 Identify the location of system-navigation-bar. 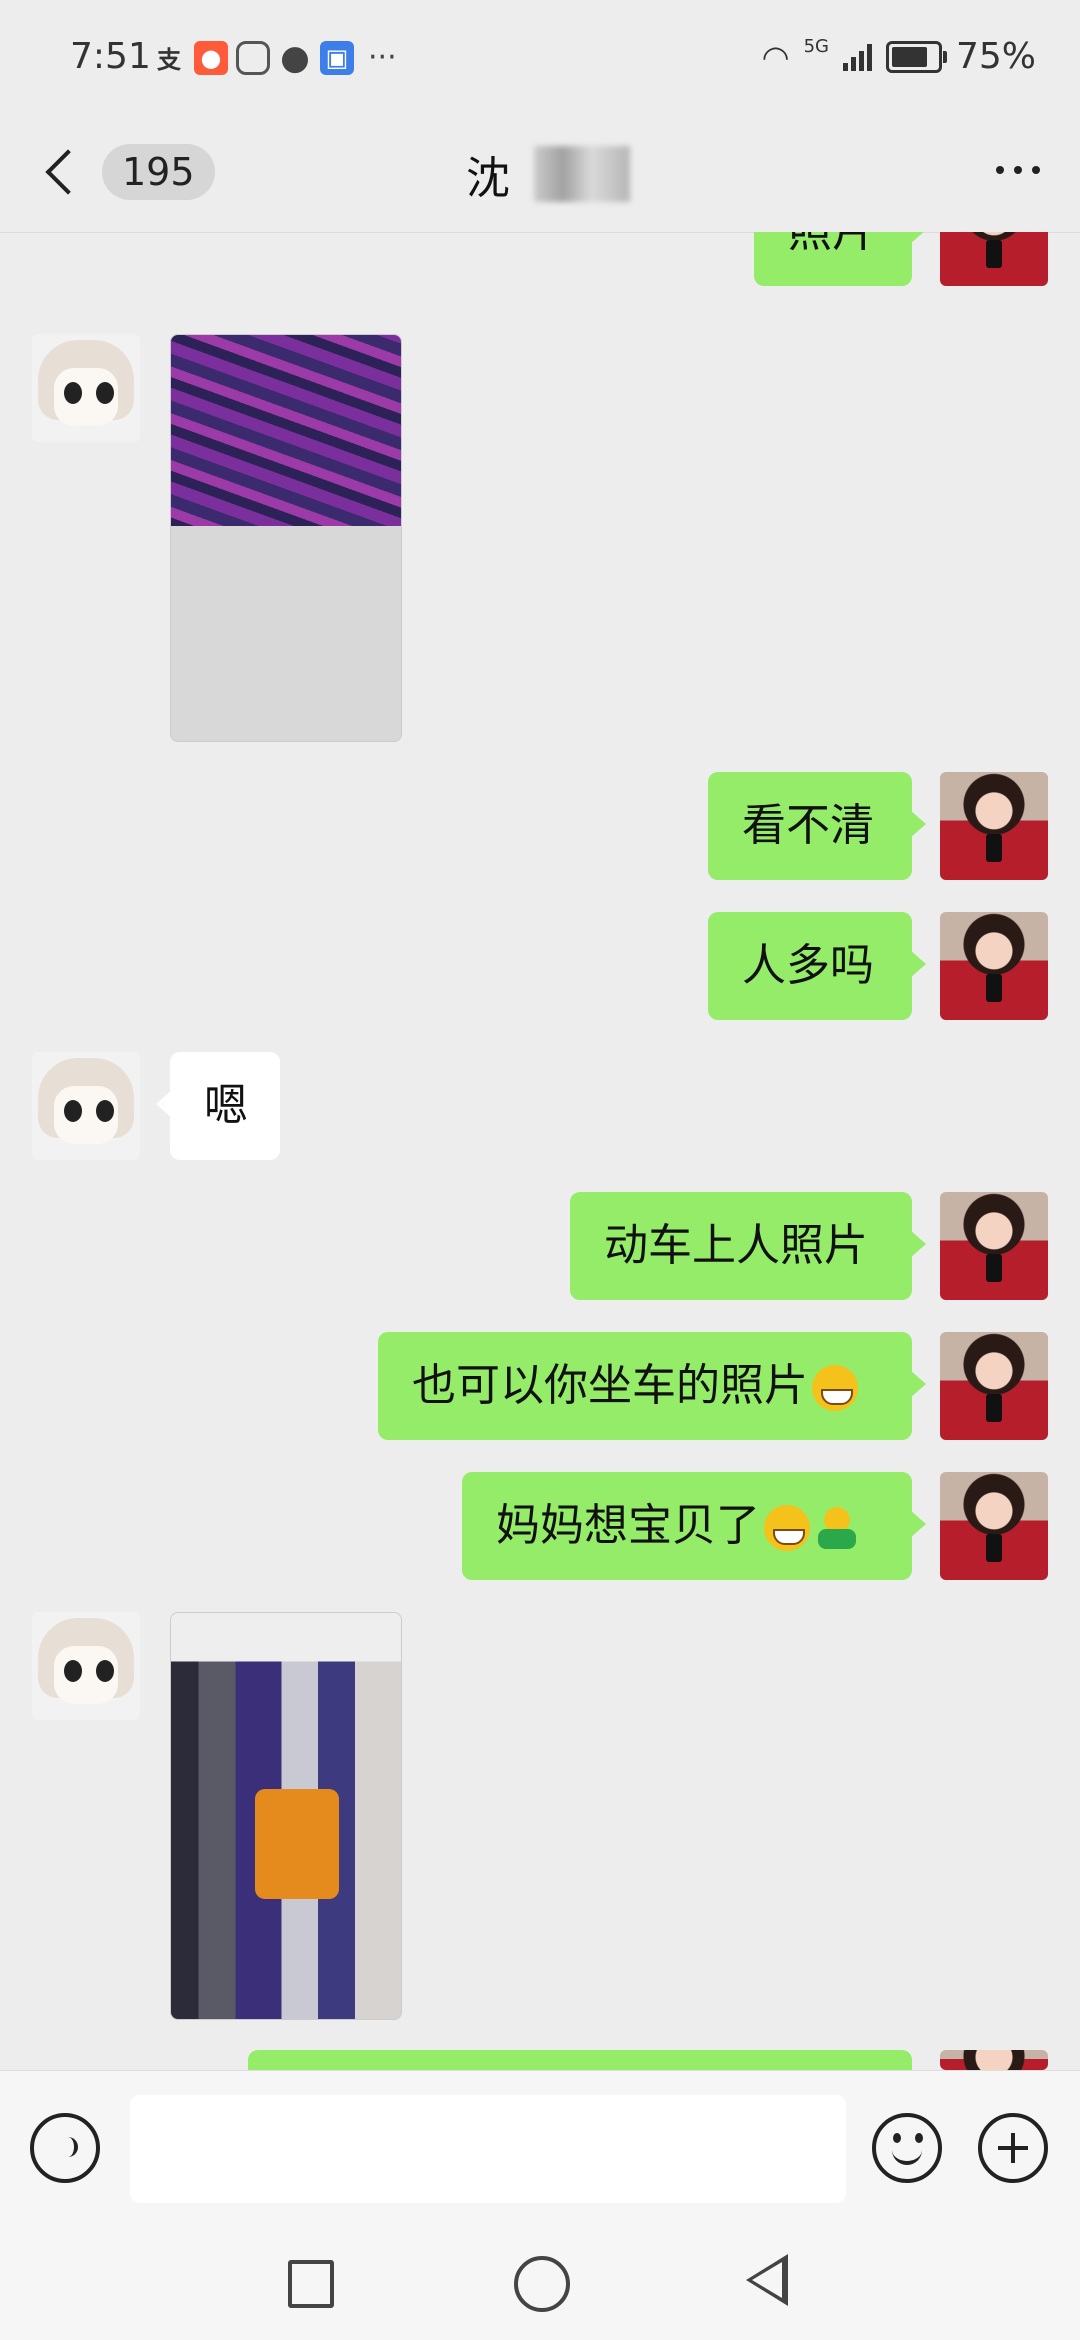
(540, 2282).